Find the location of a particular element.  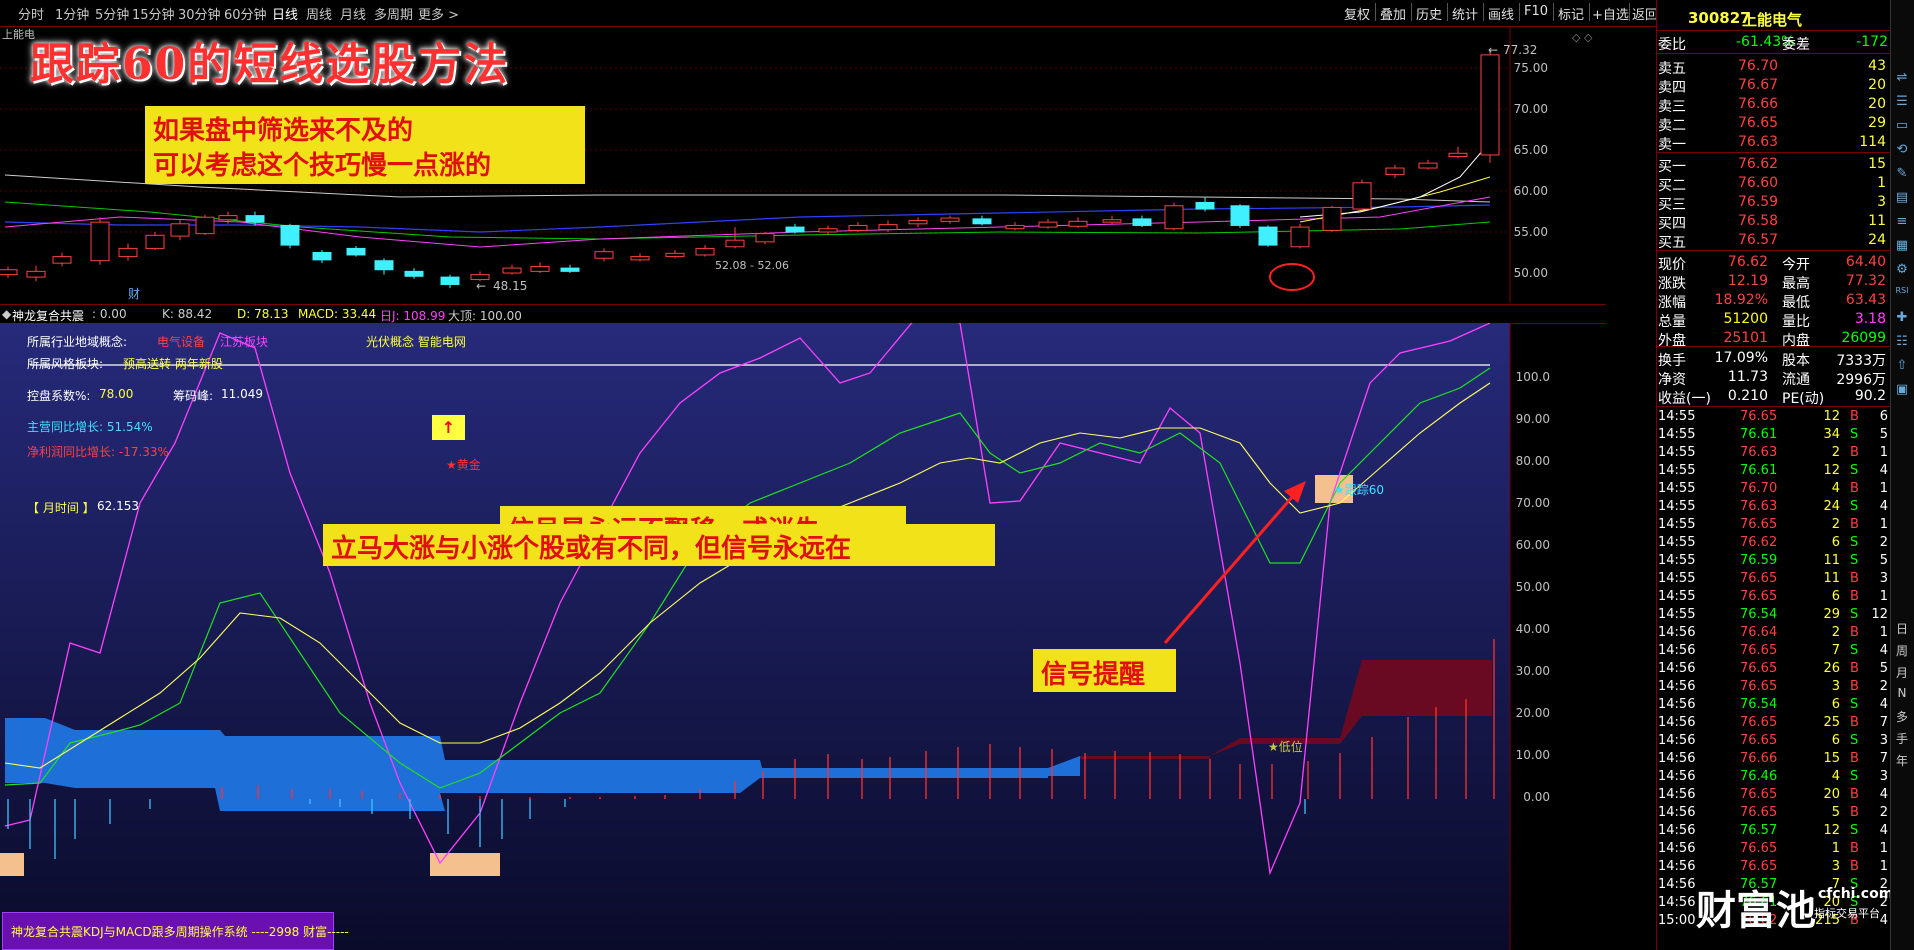

layout-icon: ☷ is located at coordinates (1902, 343).